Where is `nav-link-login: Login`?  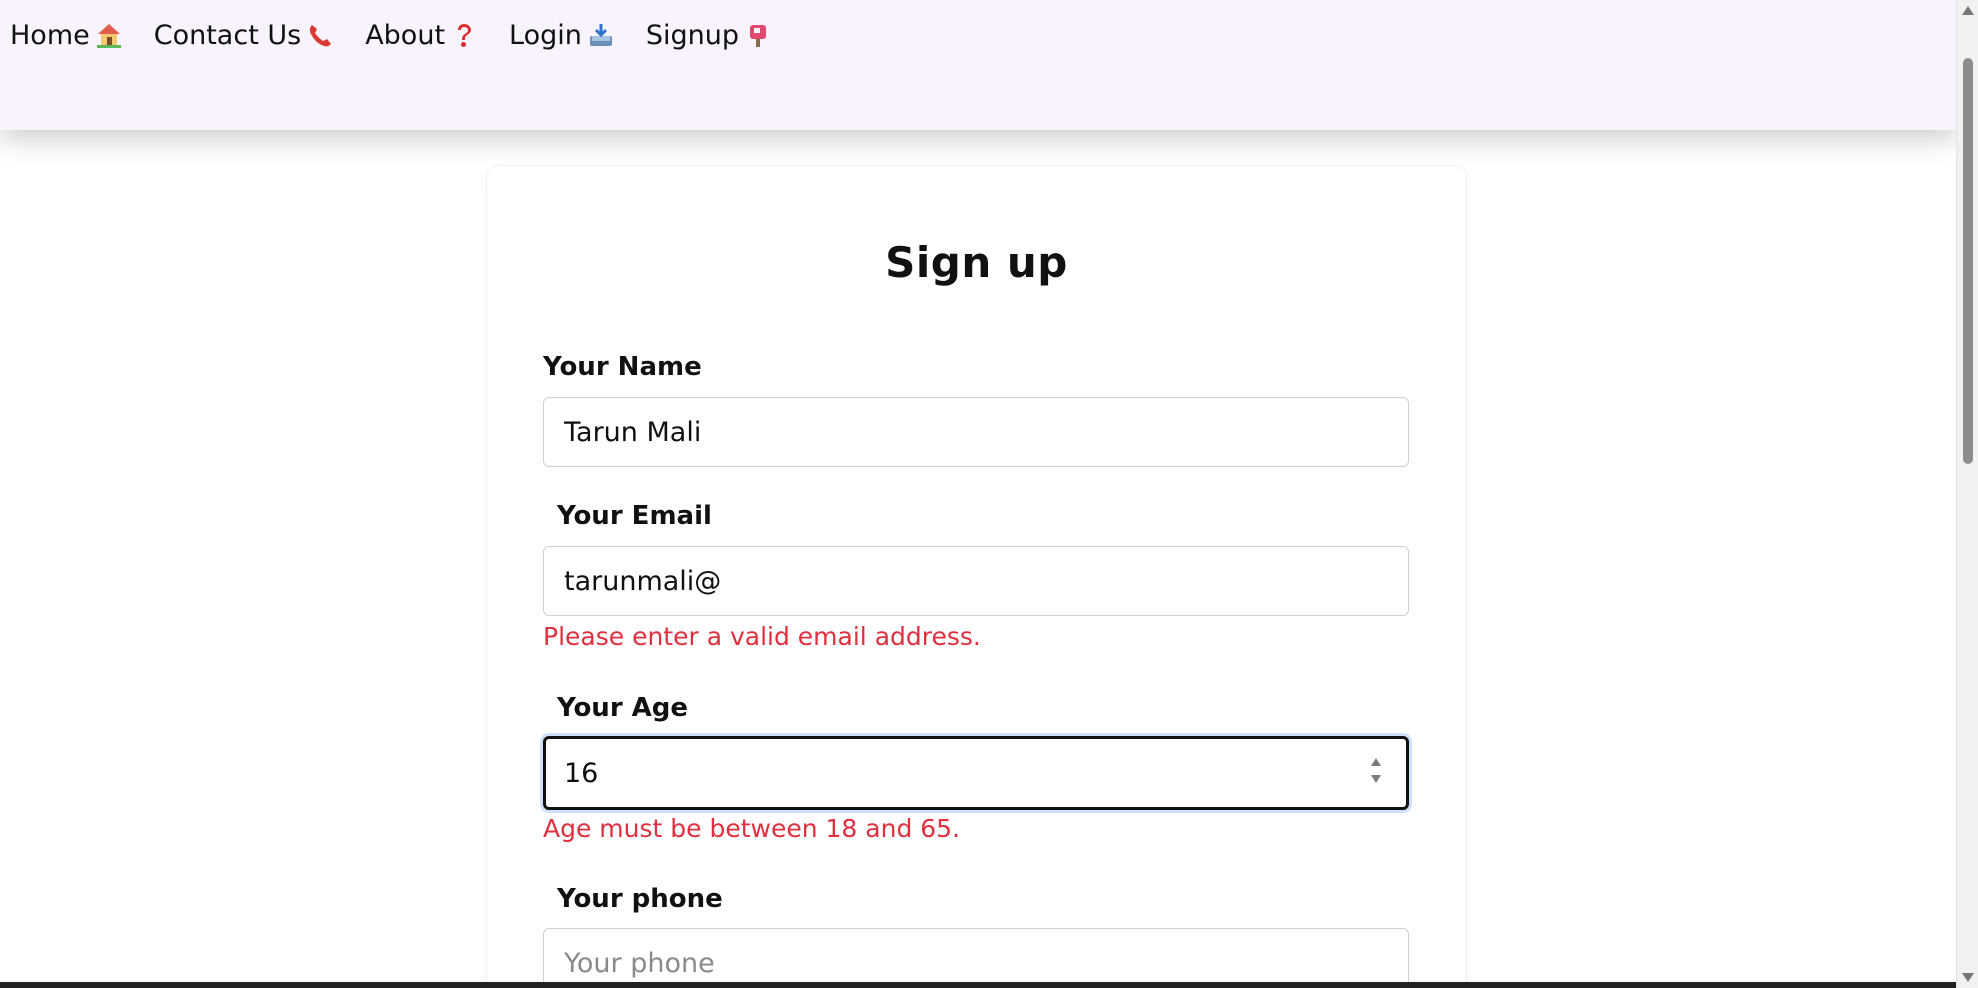 nav-link-login: Login is located at coordinates (562, 35).